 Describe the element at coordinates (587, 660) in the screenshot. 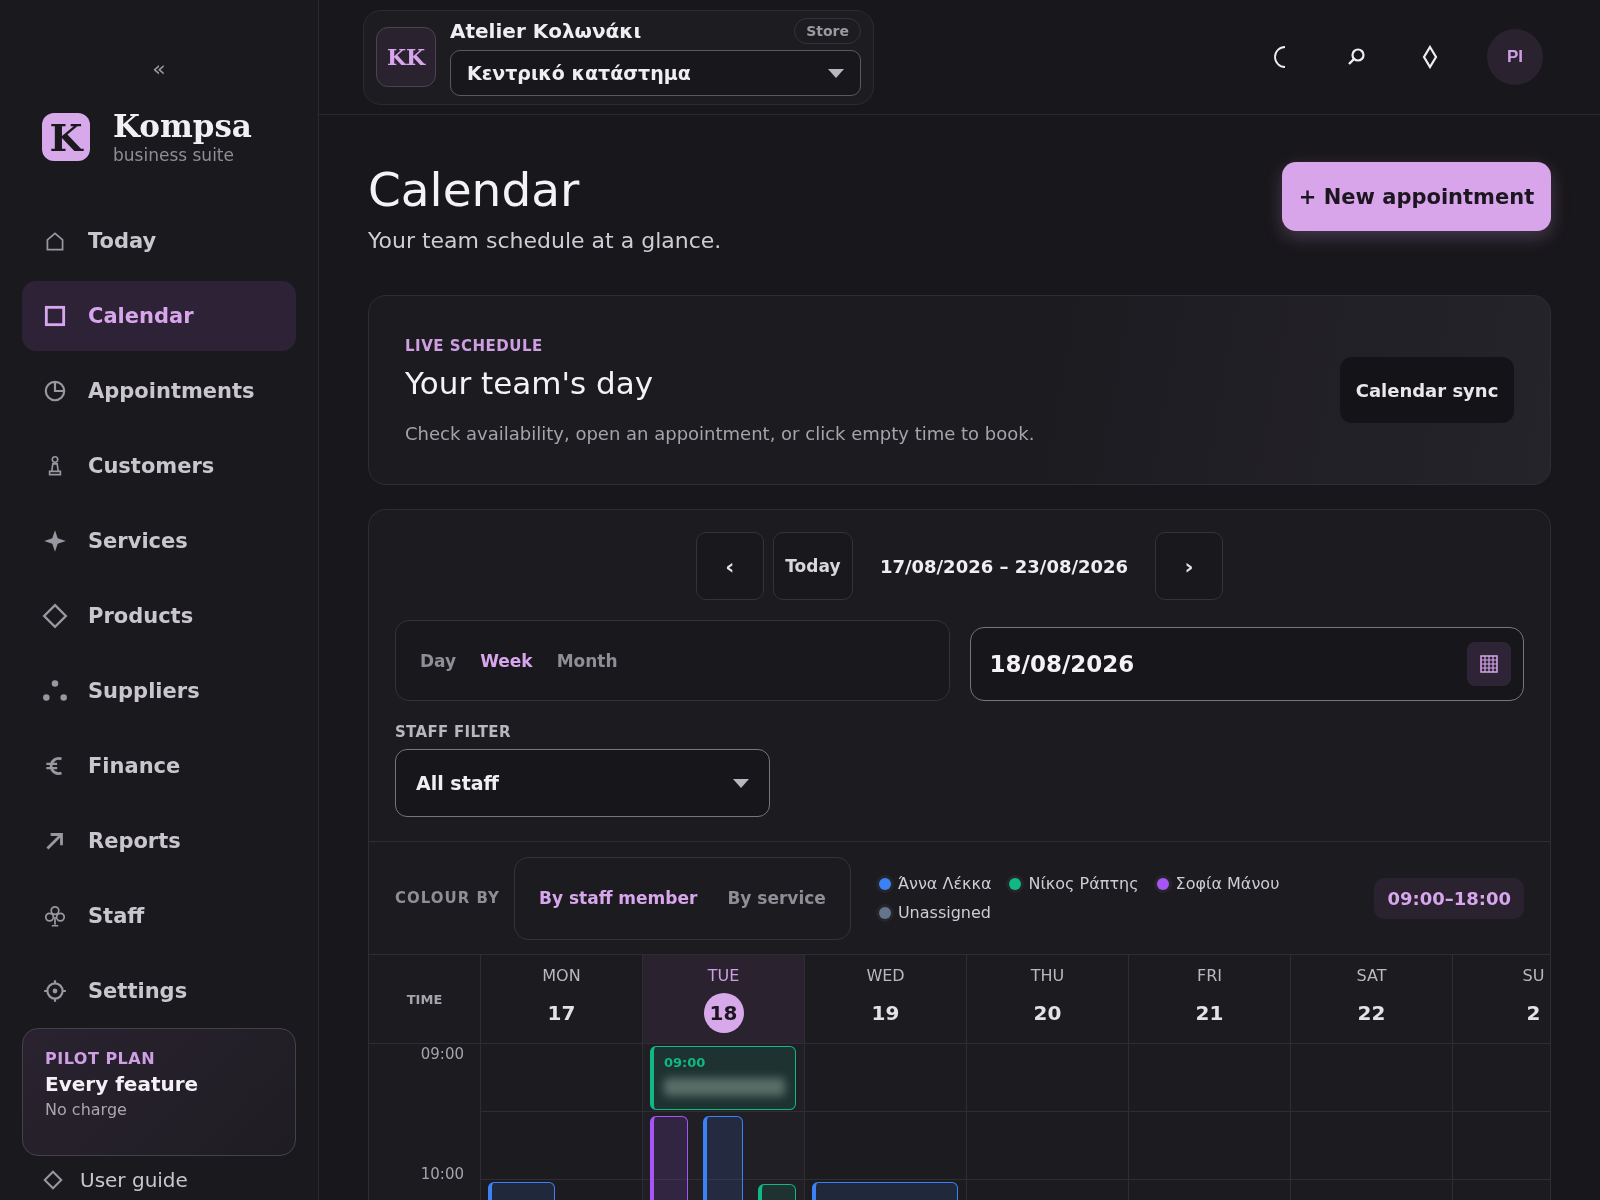

I see `view-tab: Month` at that location.